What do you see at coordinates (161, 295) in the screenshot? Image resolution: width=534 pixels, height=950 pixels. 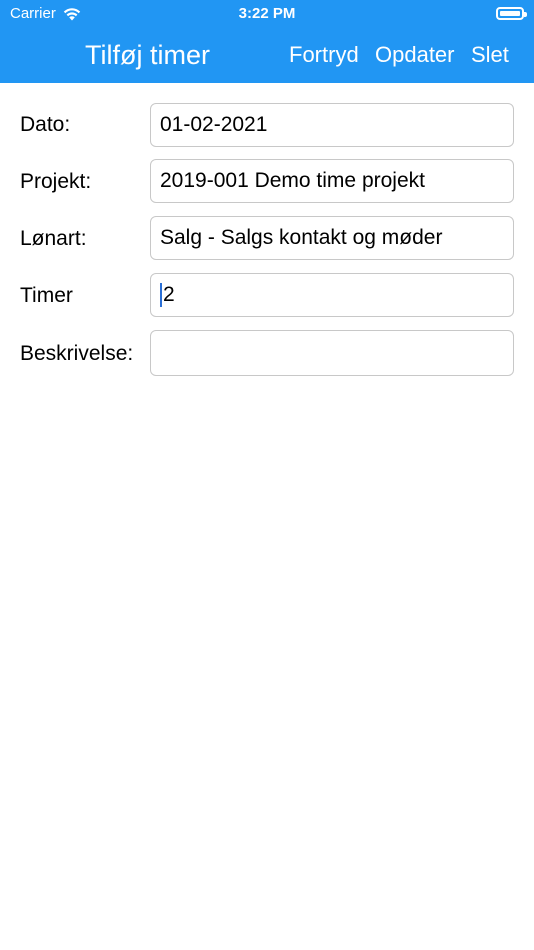 I see `text-cursor` at bounding box center [161, 295].